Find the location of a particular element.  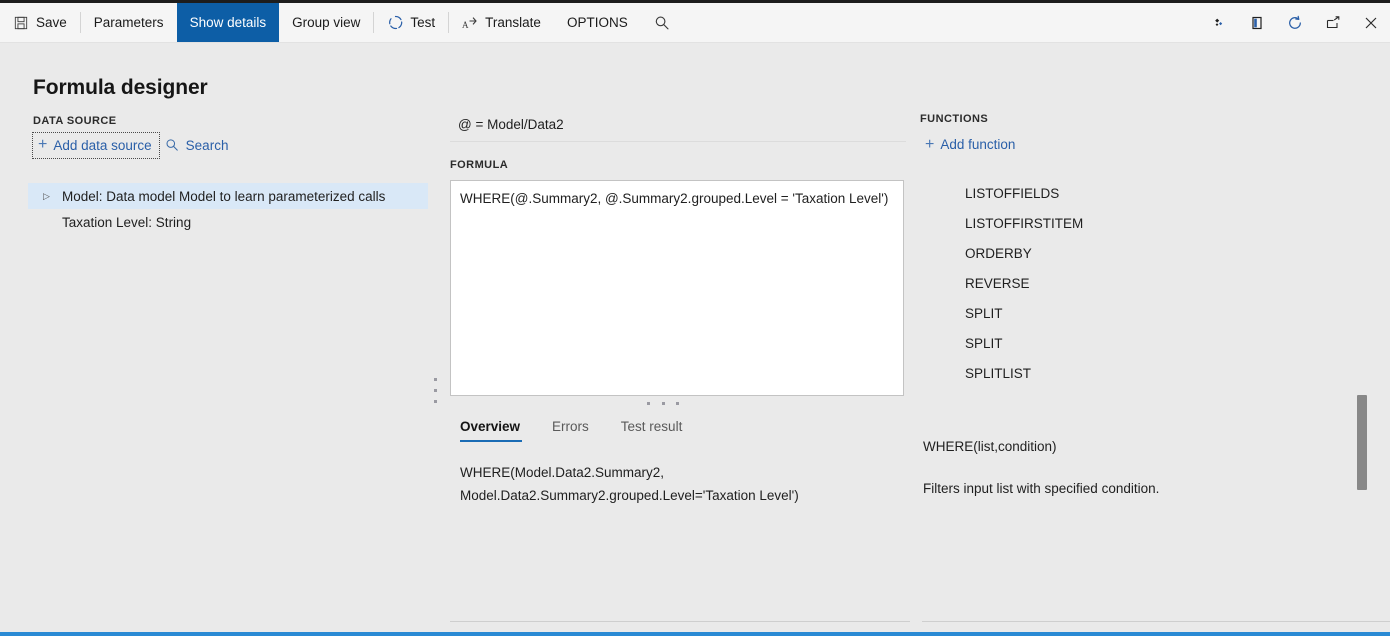

translate-button-label: Translate is located at coordinates (513, 22).